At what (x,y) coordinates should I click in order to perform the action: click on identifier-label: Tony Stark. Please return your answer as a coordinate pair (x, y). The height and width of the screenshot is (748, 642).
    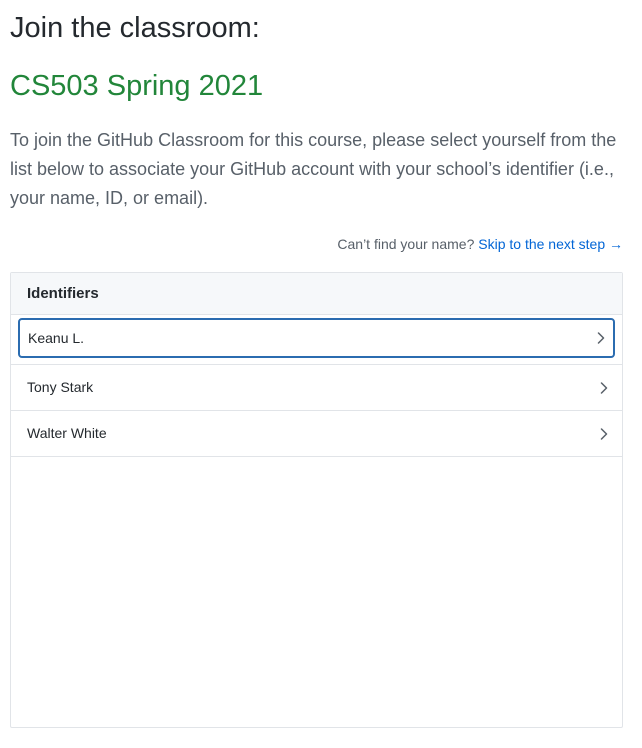
    Looking at the image, I should click on (60, 387).